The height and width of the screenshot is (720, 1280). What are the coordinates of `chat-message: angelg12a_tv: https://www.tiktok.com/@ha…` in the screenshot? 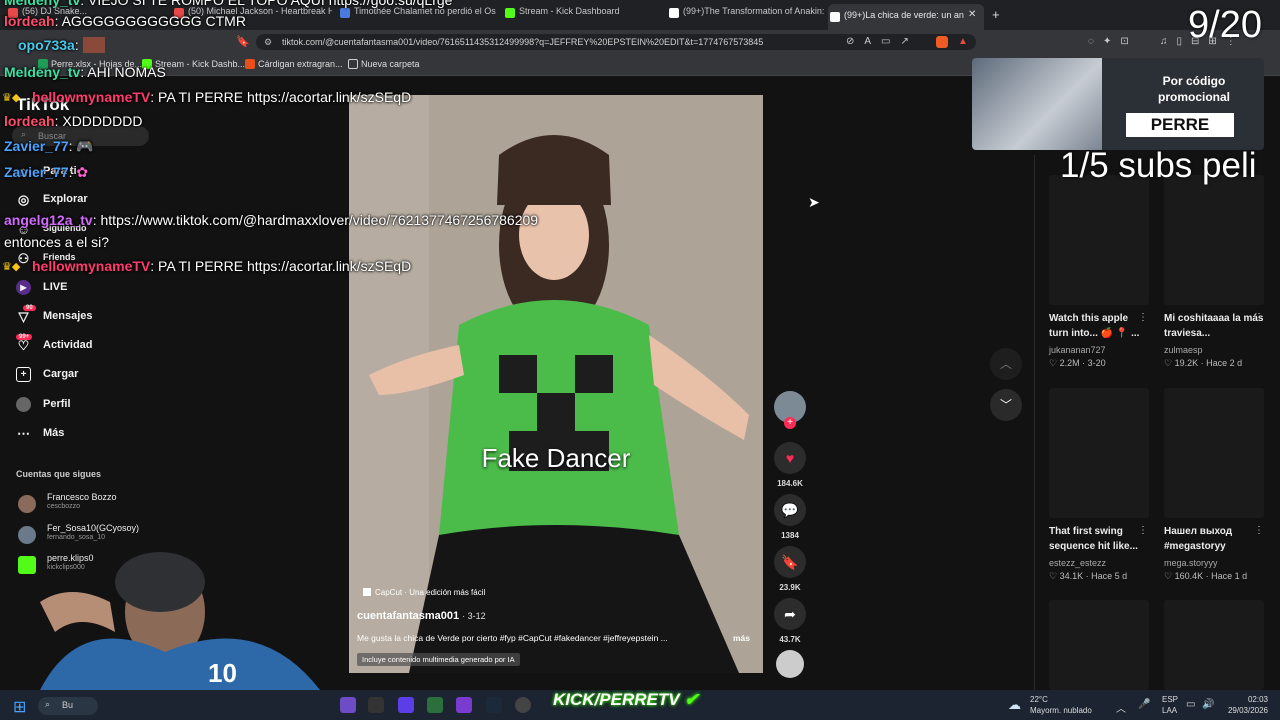 It's located at (271, 220).